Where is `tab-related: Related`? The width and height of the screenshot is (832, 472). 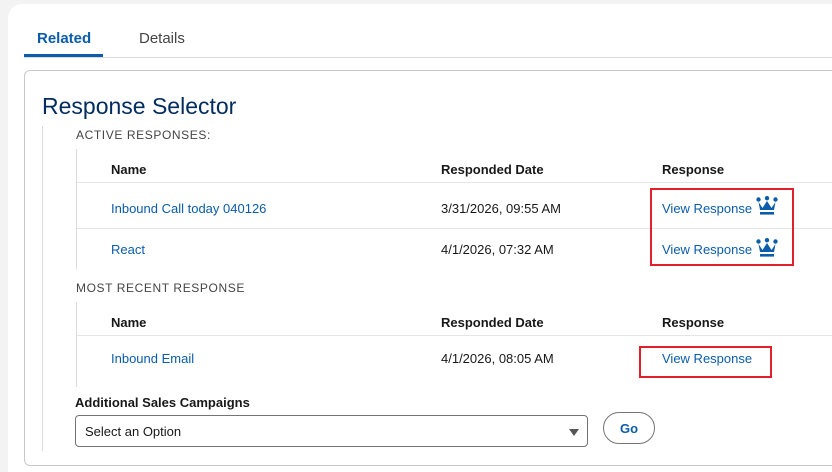 tab-related: Related is located at coordinates (64, 38).